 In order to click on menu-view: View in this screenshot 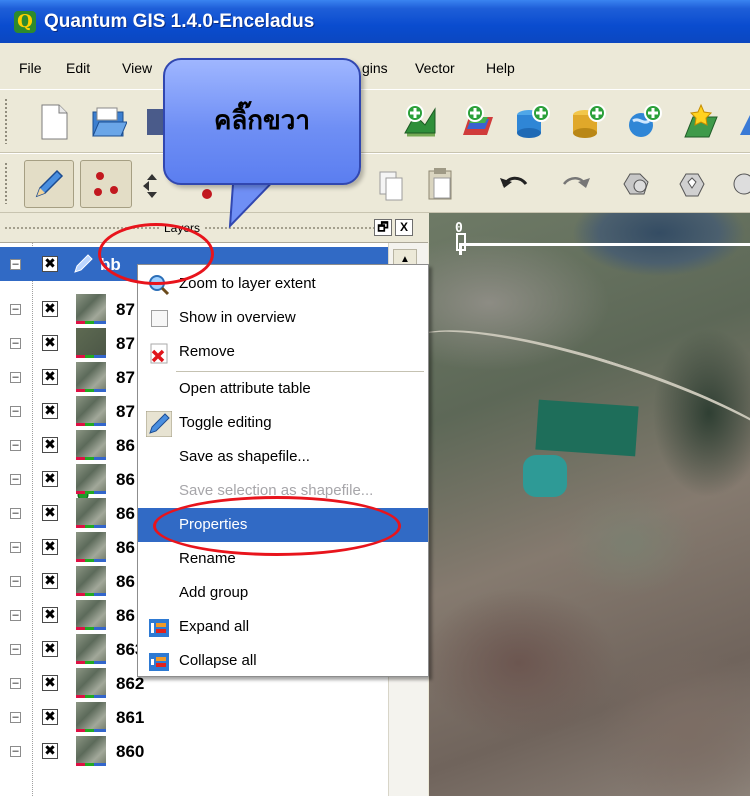, I will do `click(137, 68)`.